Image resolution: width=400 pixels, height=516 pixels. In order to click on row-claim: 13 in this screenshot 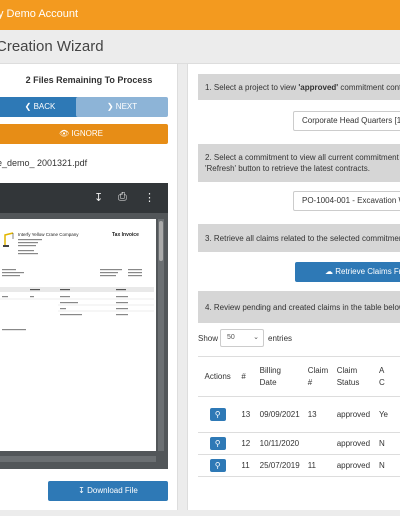, I will do `click(318, 414)`.